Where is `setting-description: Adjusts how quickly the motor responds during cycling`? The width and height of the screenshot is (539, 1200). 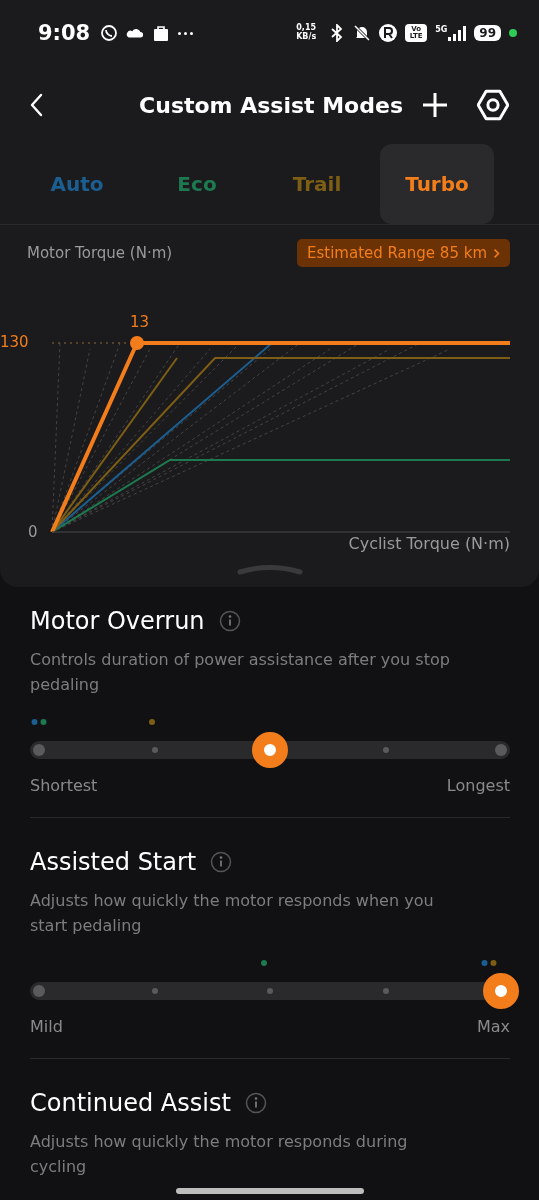 setting-description: Adjusts how quickly the motor responds during cycling is located at coordinates (219, 1154).